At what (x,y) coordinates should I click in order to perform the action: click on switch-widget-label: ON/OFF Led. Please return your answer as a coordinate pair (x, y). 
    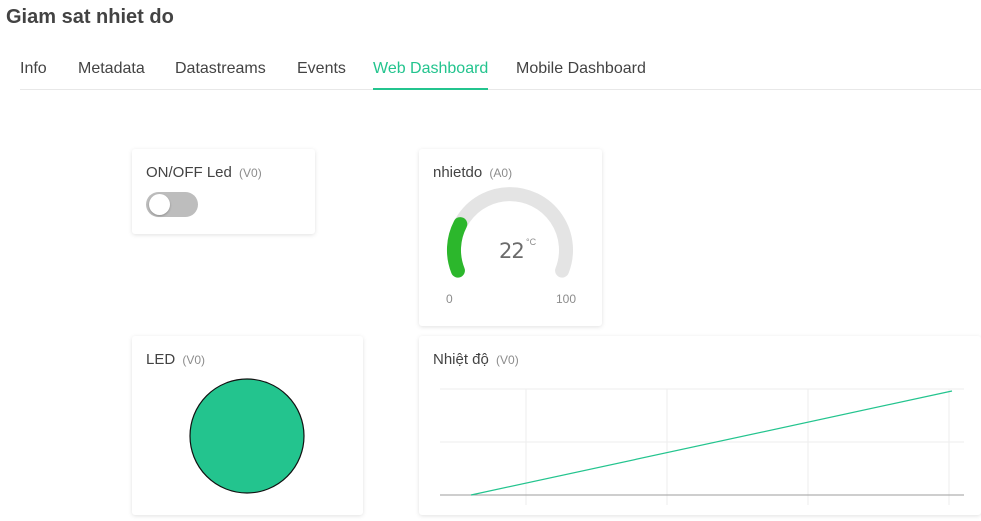
    Looking at the image, I should click on (189, 172).